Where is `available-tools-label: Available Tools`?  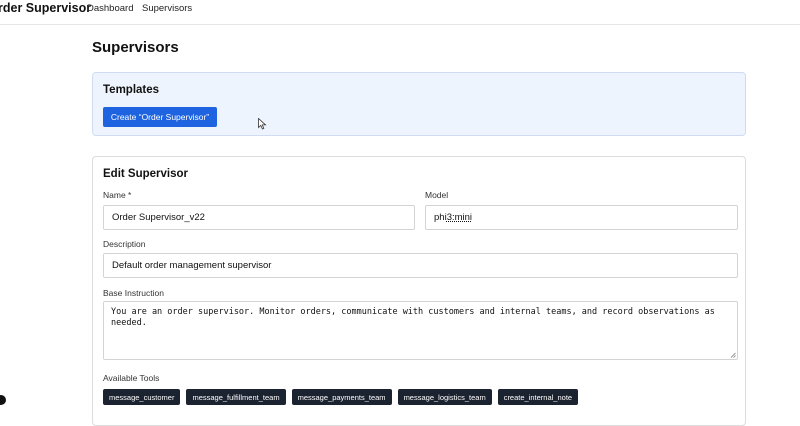 available-tools-label: Available Tools is located at coordinates (131, 378).